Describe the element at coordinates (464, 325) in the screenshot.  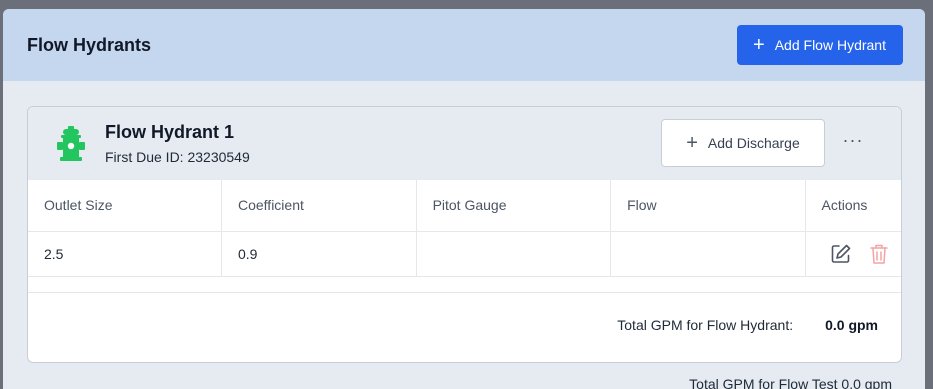
I see `hydrant-total: Total GPM for Flow Hydrant: 0.0 gpm` at that location.